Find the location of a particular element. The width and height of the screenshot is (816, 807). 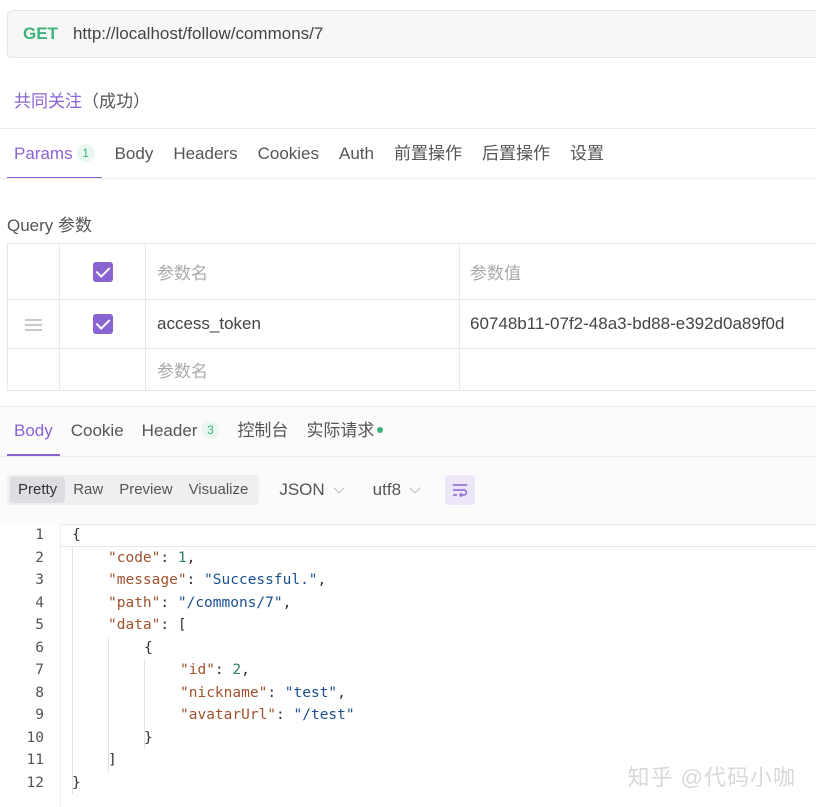

code-bracket: { is located at coordinates (76, 535).